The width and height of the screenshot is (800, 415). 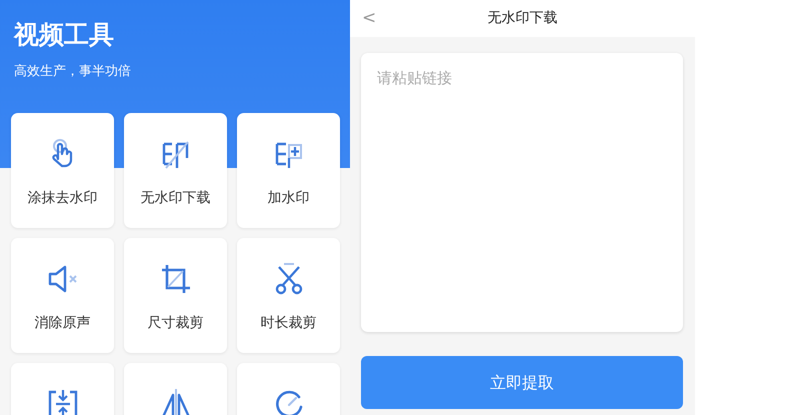 I want to click on page-title: 无水印下载, so click(x=523, y=18).